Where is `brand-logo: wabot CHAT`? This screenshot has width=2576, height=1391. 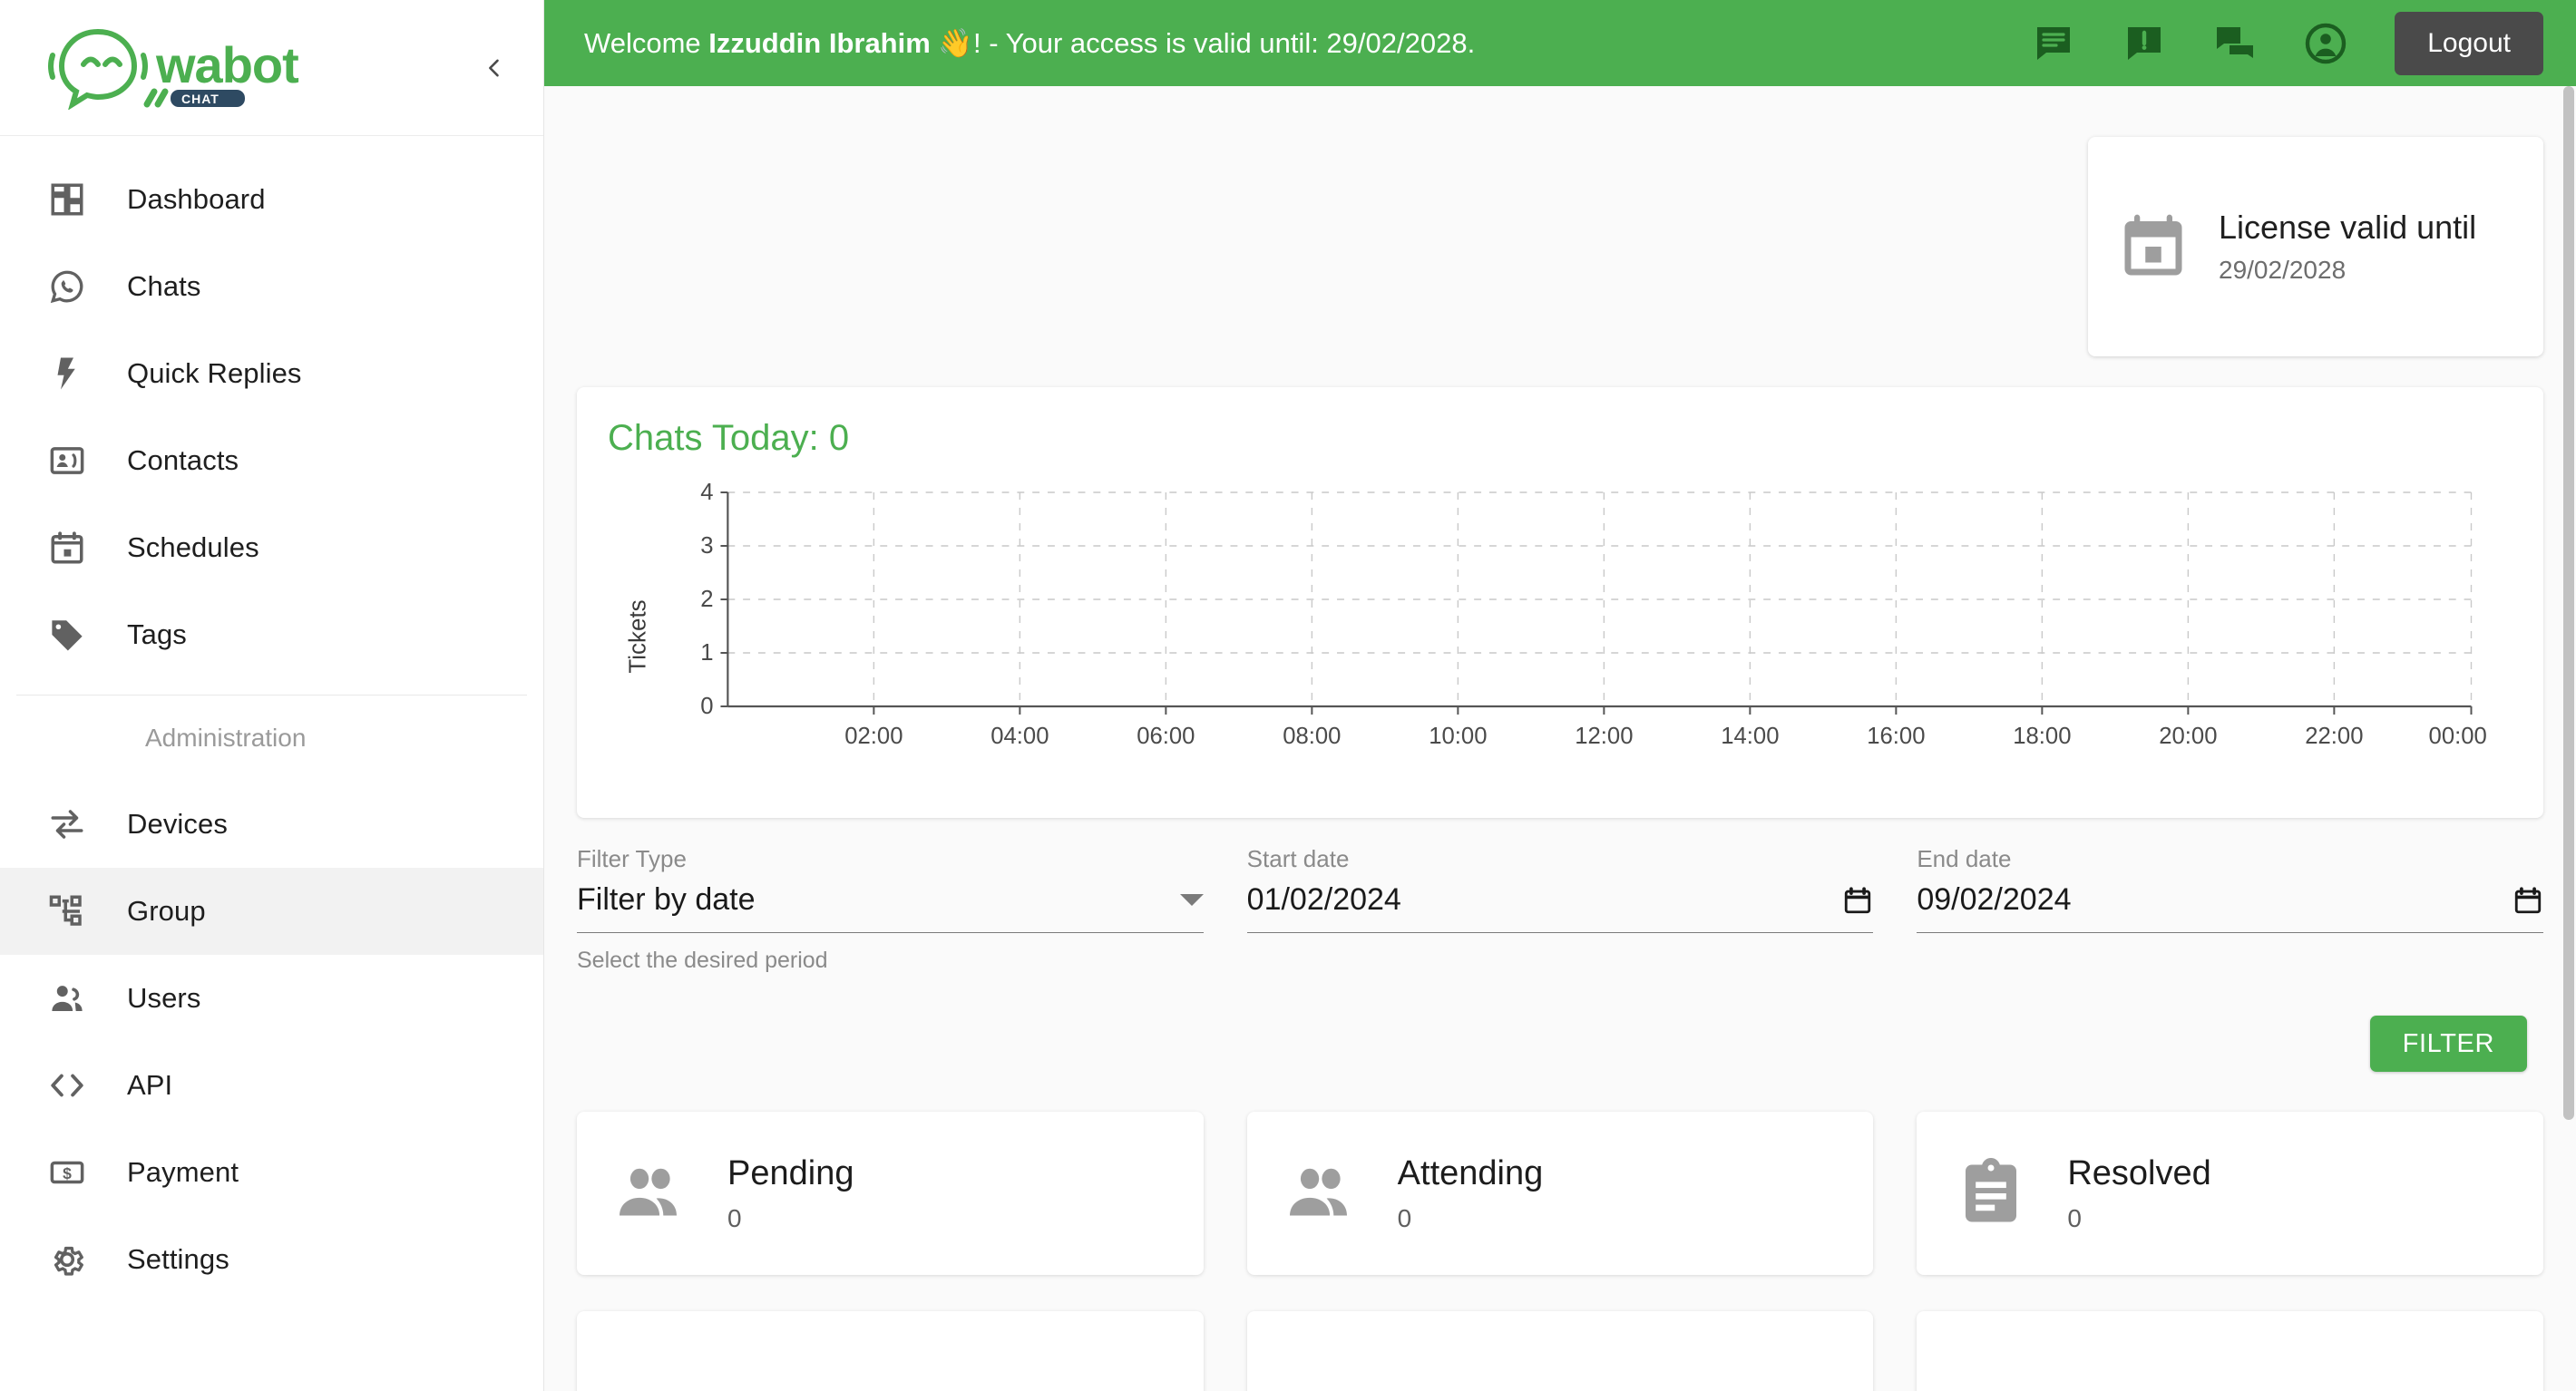 brand-logo: wabot CHAT is located at coordinates (256, 68).